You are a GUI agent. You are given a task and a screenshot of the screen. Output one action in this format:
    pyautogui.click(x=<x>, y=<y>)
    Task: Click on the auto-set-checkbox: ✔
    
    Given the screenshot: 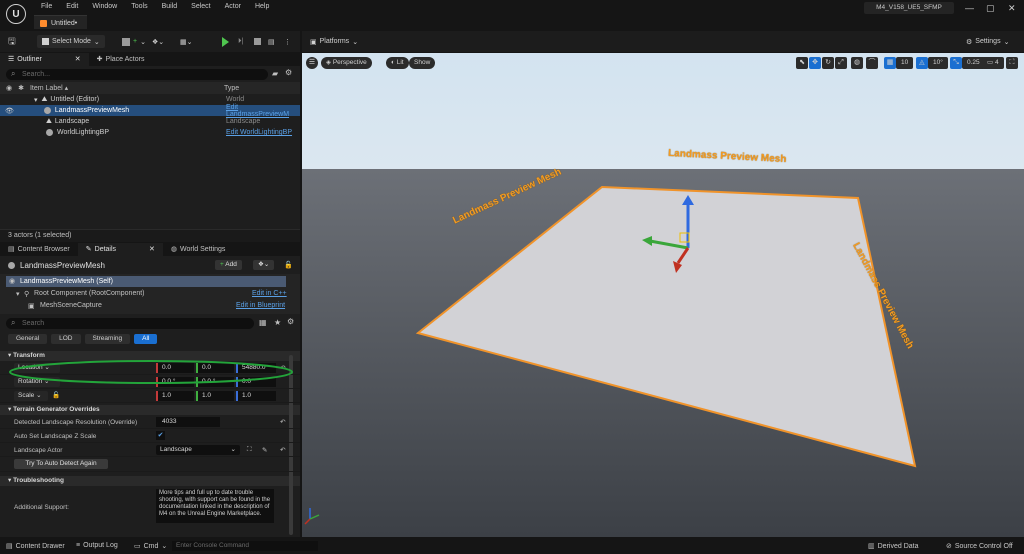 What is the action you would take?
    pyautogui.click(x=160, y=435)
    